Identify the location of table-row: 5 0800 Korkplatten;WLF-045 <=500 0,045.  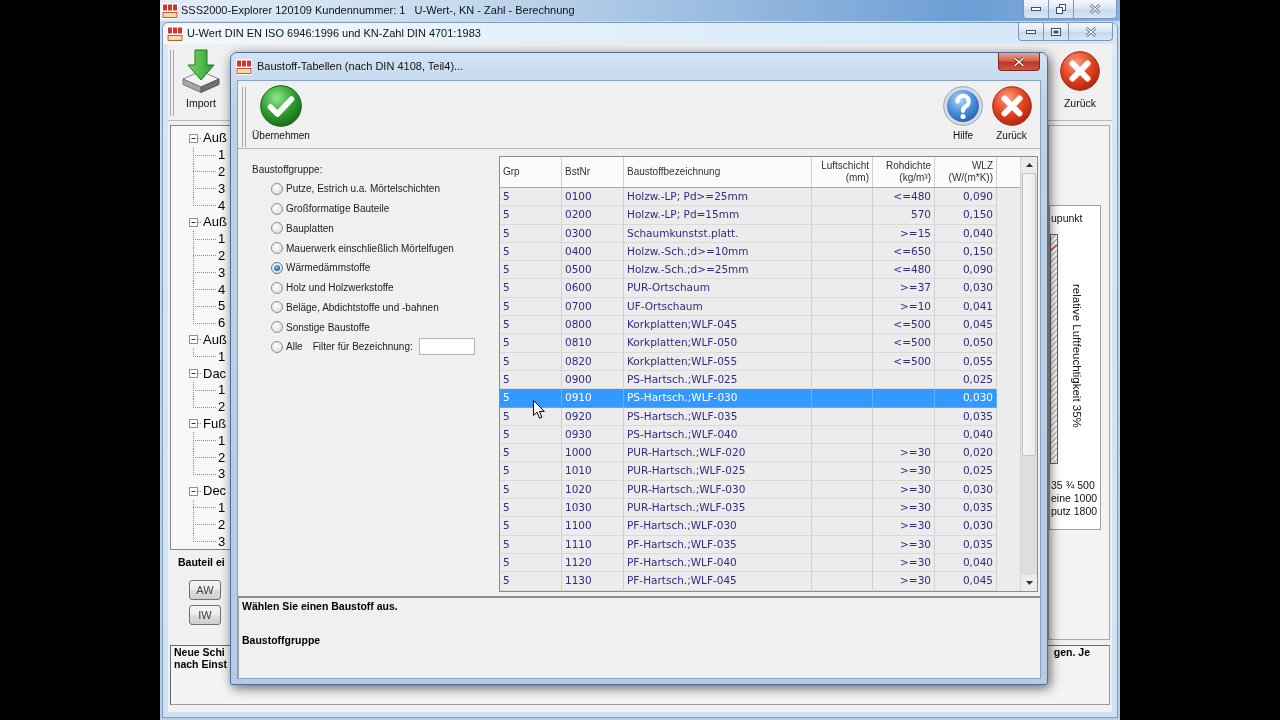
(748, 325).